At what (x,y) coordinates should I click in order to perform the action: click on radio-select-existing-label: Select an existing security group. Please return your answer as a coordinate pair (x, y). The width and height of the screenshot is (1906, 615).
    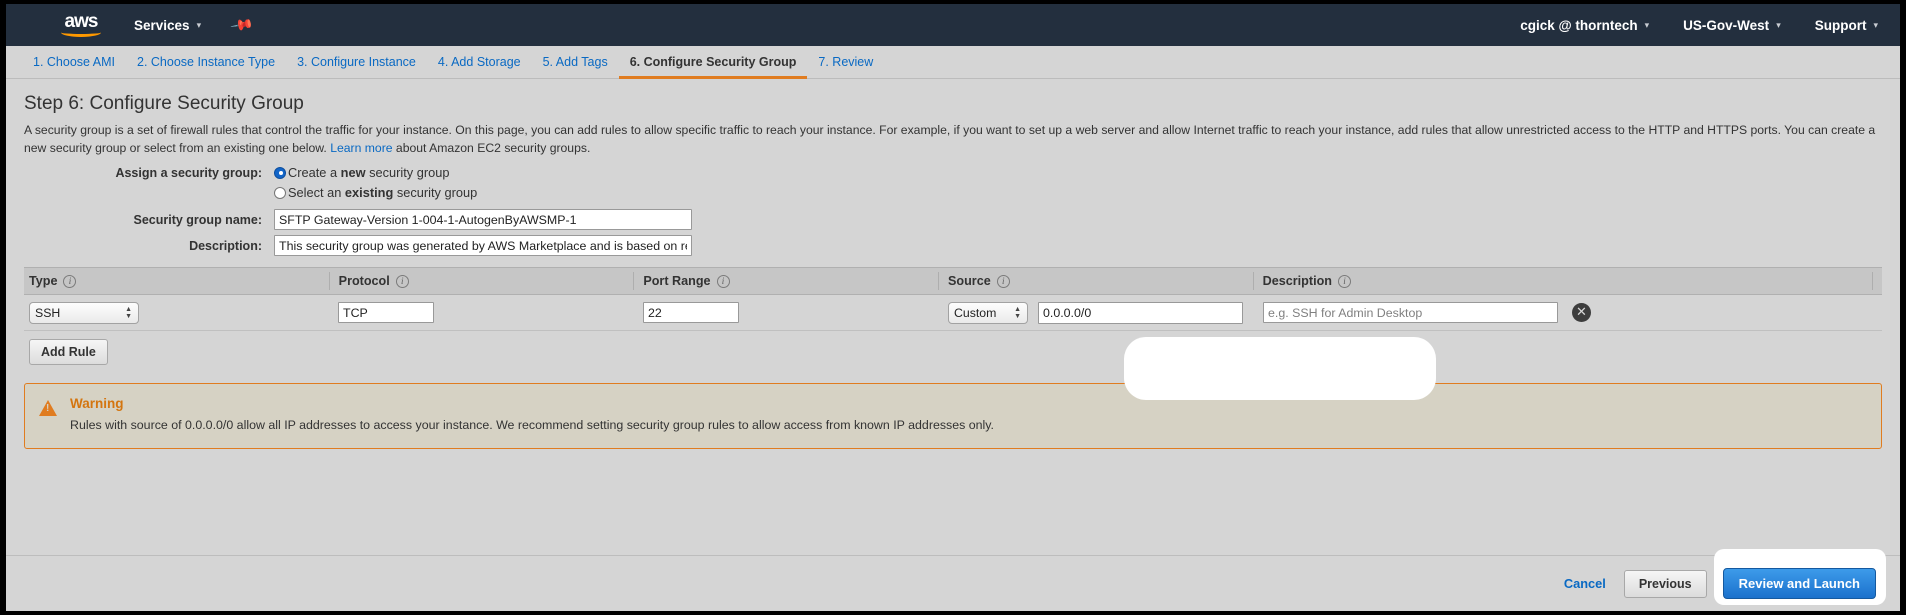
    Looking at the image, I should click on (383, 192).